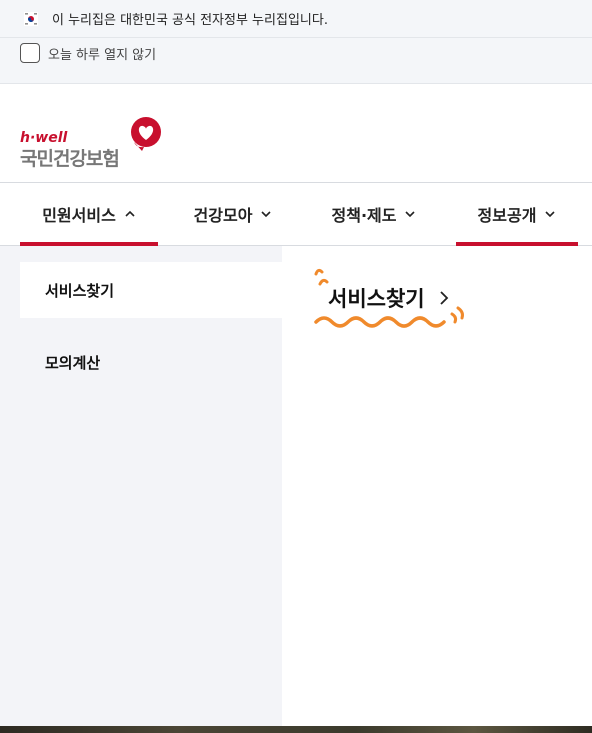  I want to click on service-search-link-label: 서비스찾기, so click(376, 299).